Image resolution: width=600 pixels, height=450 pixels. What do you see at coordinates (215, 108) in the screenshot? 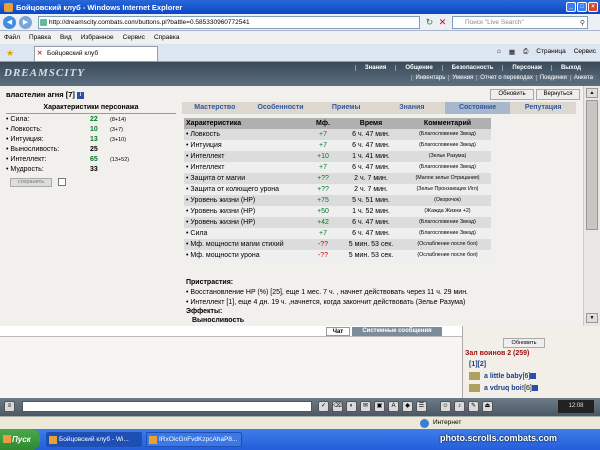
I see `tab-mastery: Мастерство` at bounding box center [215, 108].